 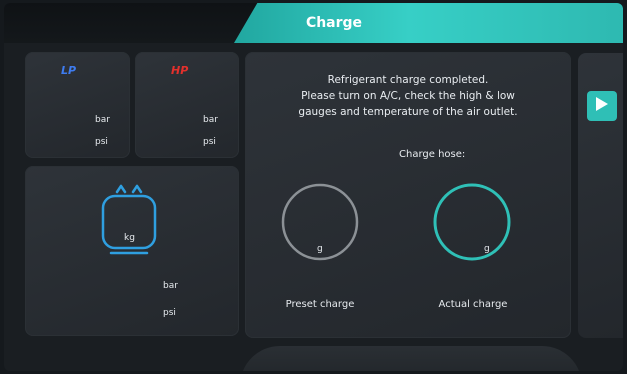 I want to click on tank-unit-psi: psi, so click(x=169, y=313).